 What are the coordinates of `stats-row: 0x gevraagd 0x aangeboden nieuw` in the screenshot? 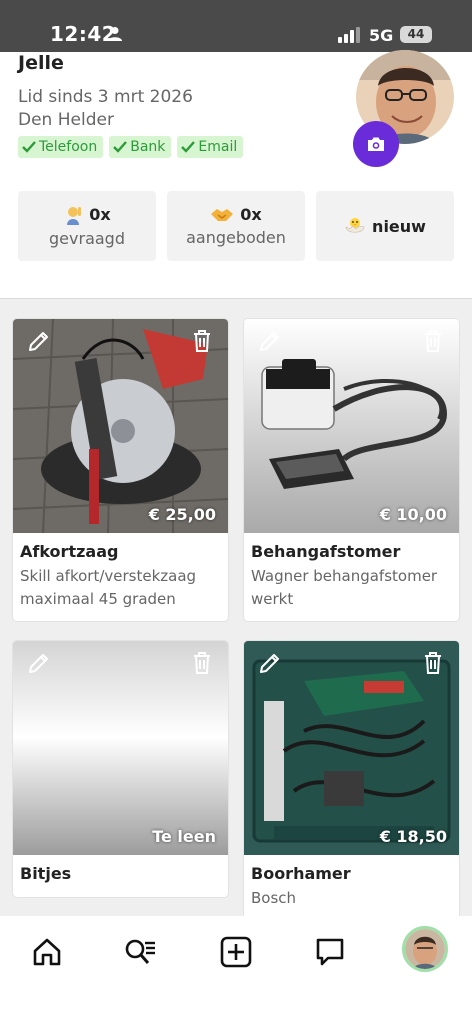 It's located at (236, 226).